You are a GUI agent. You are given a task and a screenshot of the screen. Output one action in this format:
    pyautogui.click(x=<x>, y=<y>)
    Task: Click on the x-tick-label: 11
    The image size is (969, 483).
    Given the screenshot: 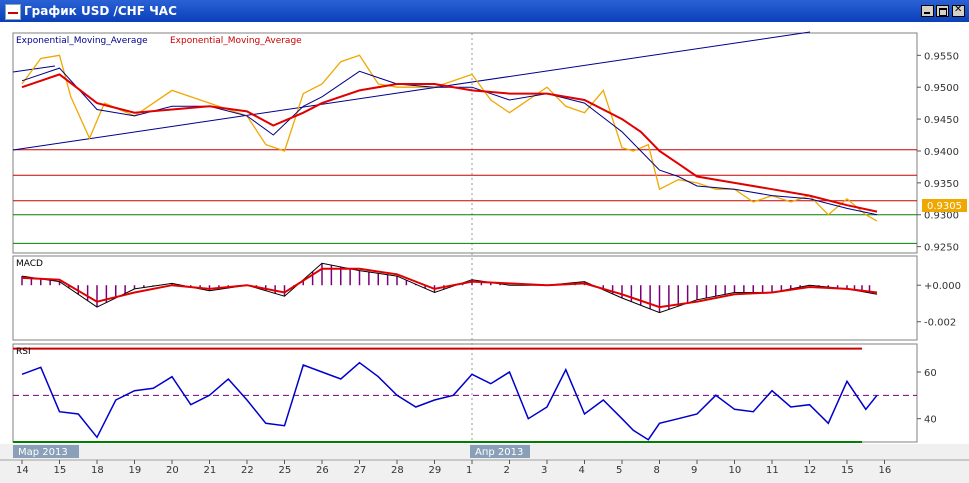 What is the action you would take?
    pyautogui.click(x=772, y=470)
    